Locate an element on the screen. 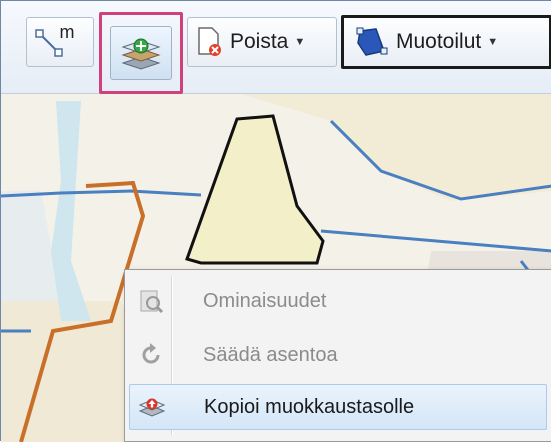 Image resolution: width=551 pixels, height=442 pixels. rotate-icon is located at coordinates (151, 355).